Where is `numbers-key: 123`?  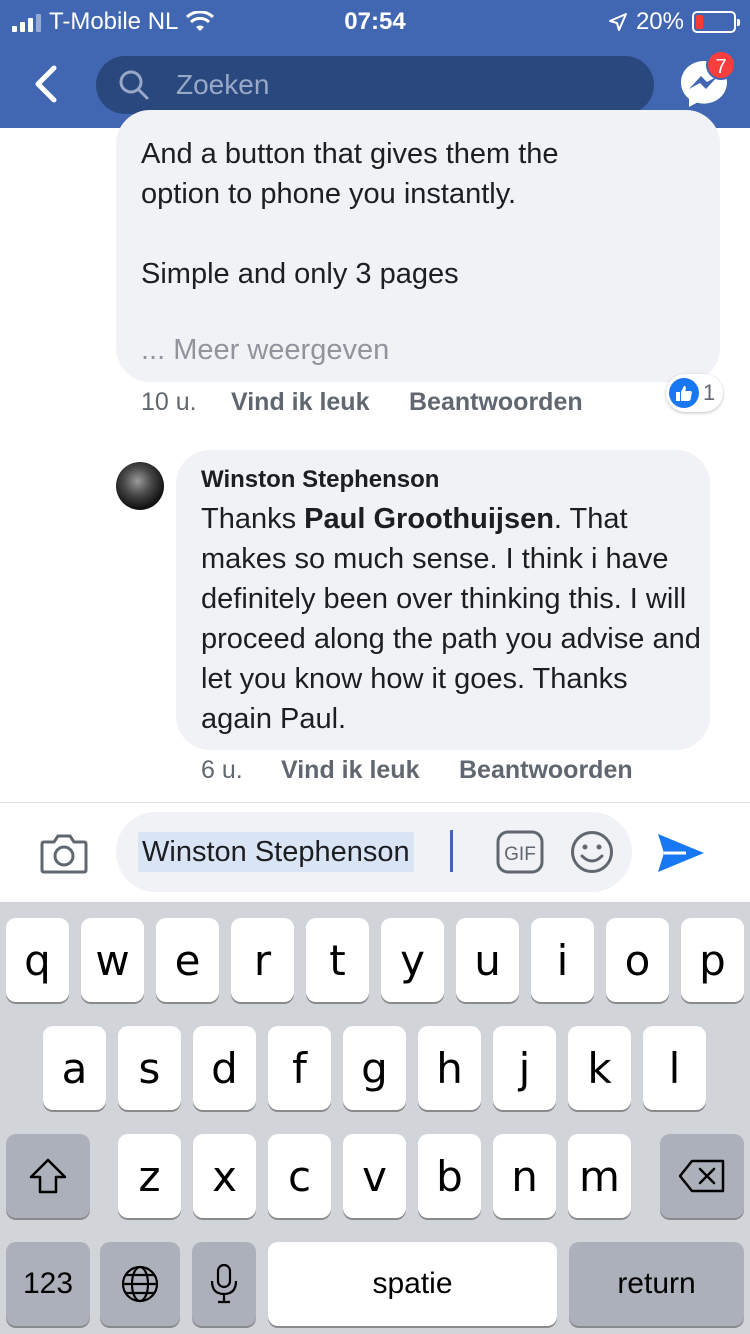 numbers-key: 123 is located at coordinates (48, 1284).